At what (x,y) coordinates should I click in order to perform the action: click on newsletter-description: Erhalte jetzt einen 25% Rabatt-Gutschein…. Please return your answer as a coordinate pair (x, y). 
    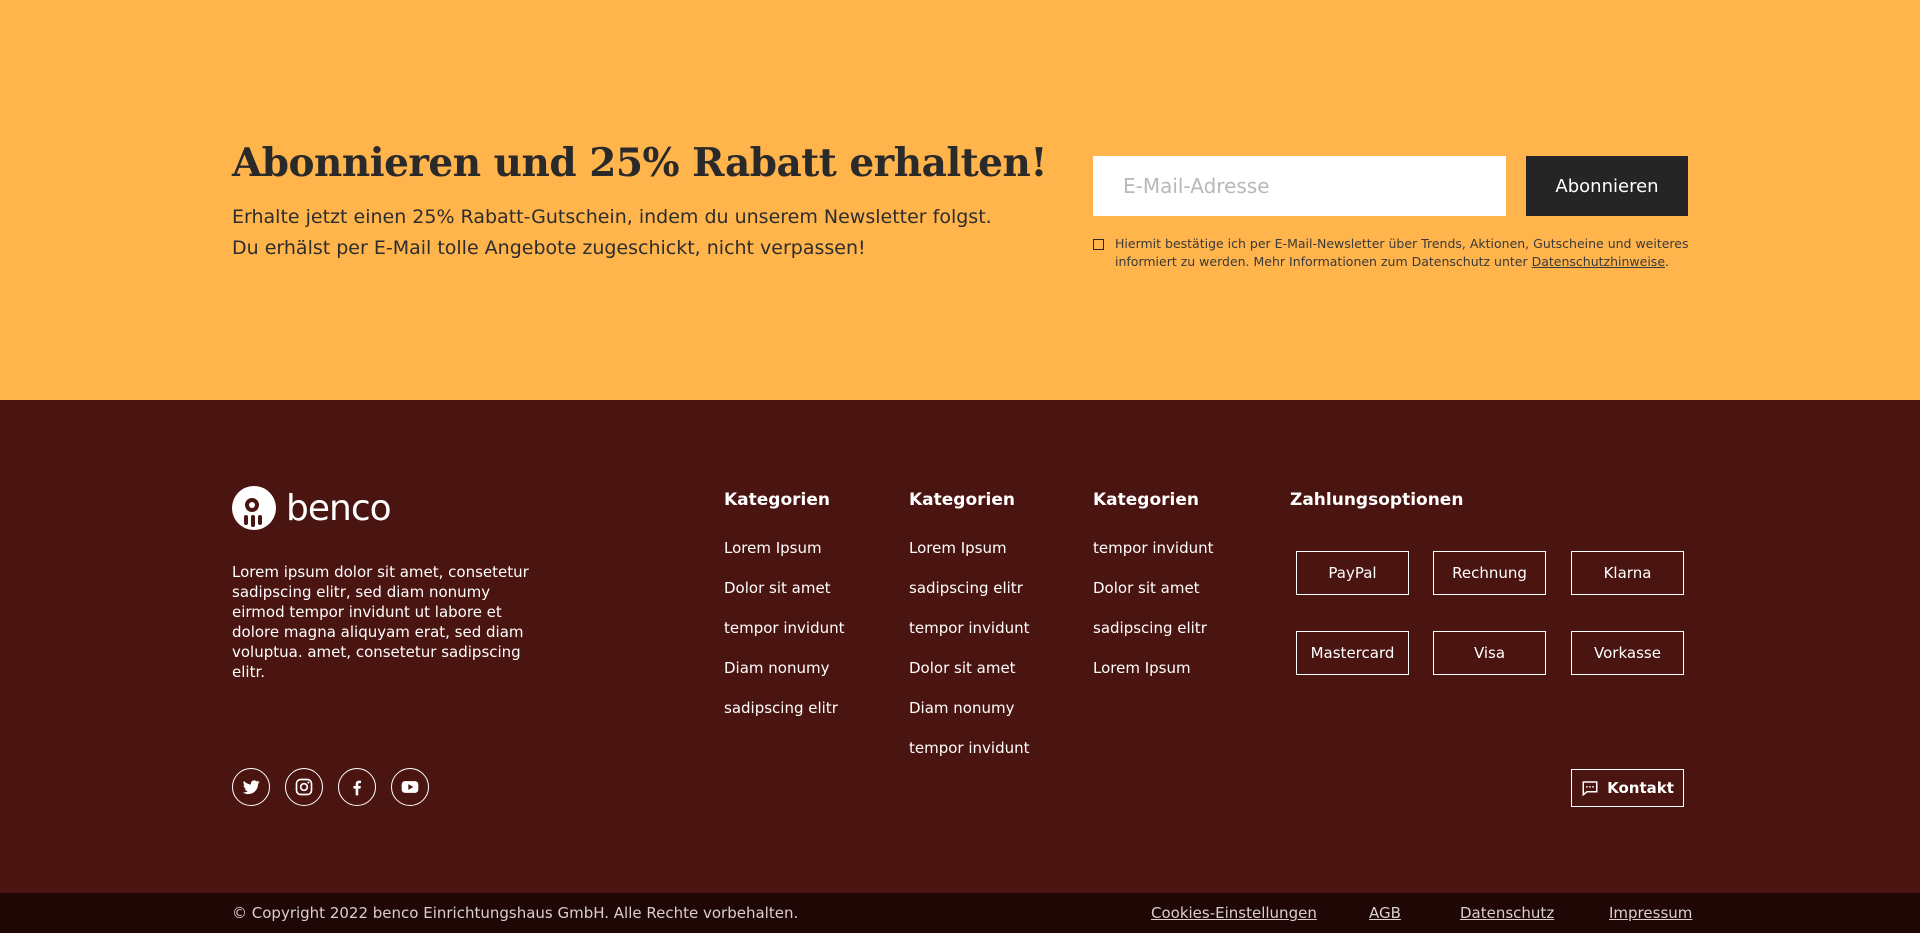
    Looking at the image, I should click on (612, 233).